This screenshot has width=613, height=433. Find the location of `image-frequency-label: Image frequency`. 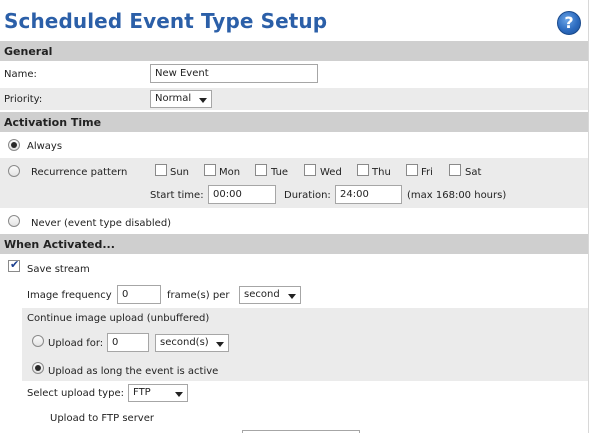

image-frequency-label: Image frequency is located at coordinates (69, 295).